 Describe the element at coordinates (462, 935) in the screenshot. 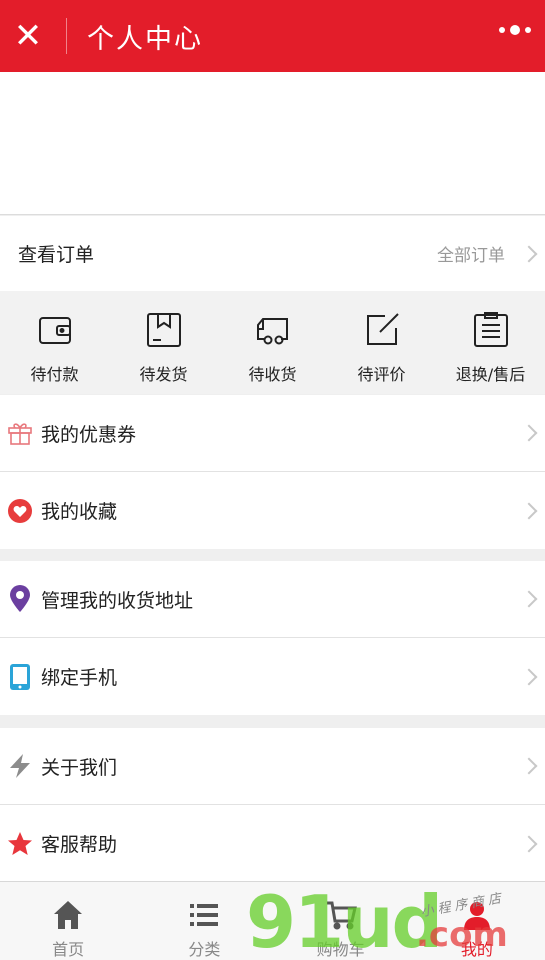

I see `watermark-suffix: .com` at that location.